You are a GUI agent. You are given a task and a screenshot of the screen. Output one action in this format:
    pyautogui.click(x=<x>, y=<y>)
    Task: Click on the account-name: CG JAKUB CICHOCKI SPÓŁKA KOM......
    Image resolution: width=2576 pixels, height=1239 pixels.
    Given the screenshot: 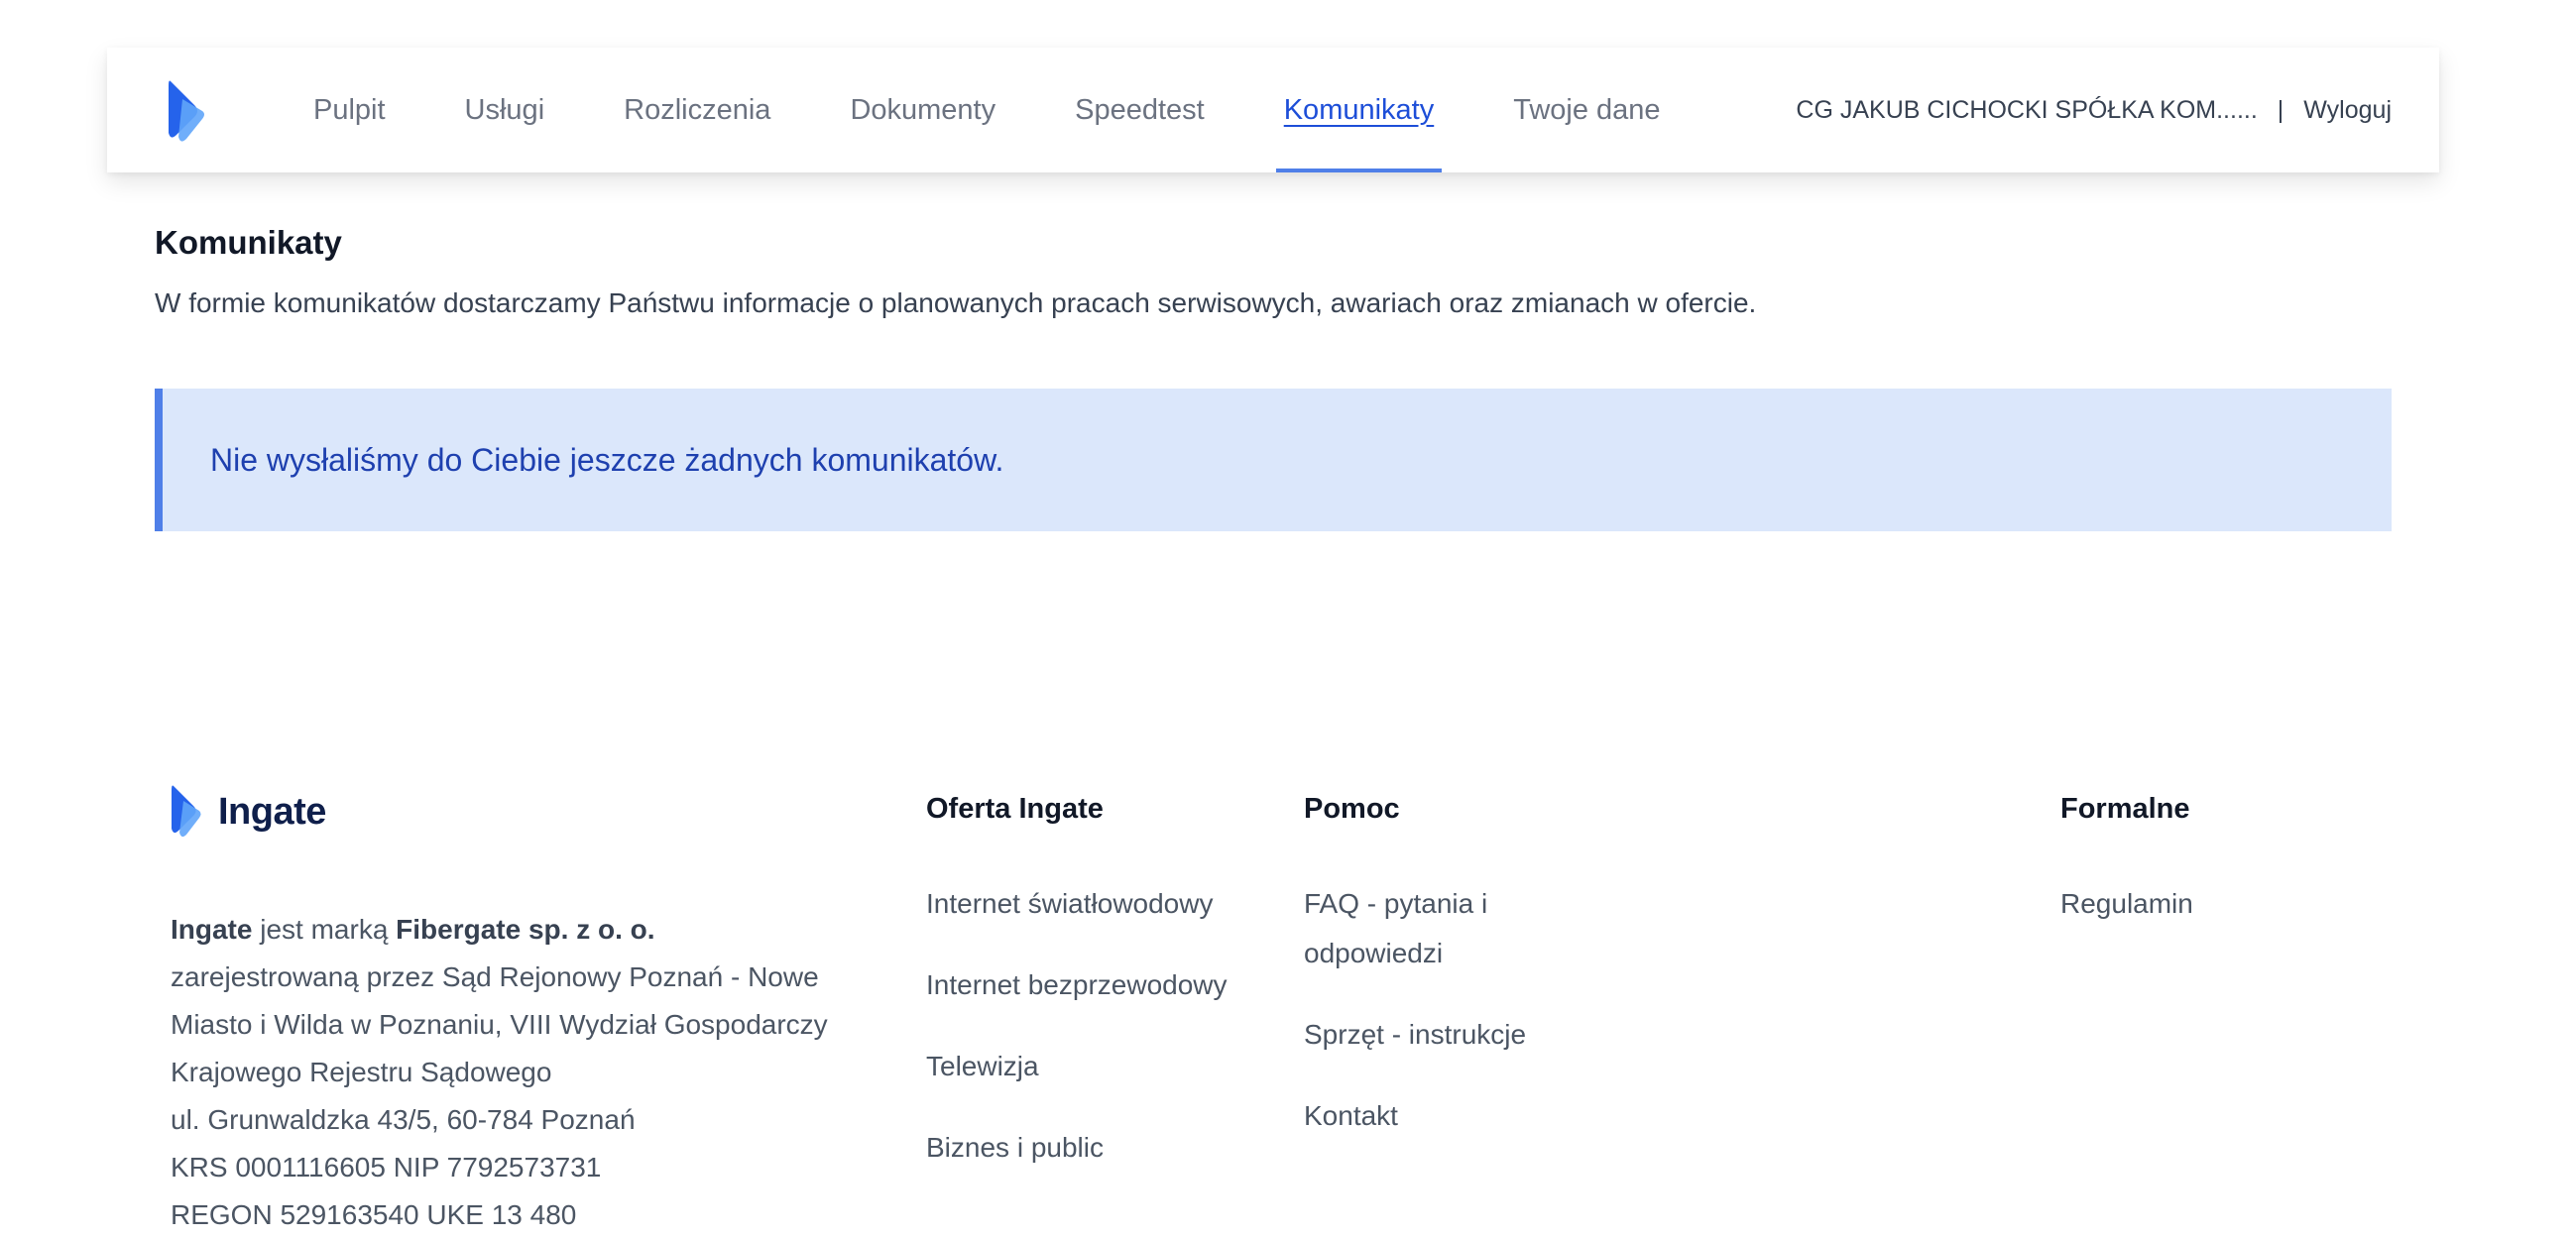 What is the action you would take?
    pyautogui.click(x=2027, y=109)
    